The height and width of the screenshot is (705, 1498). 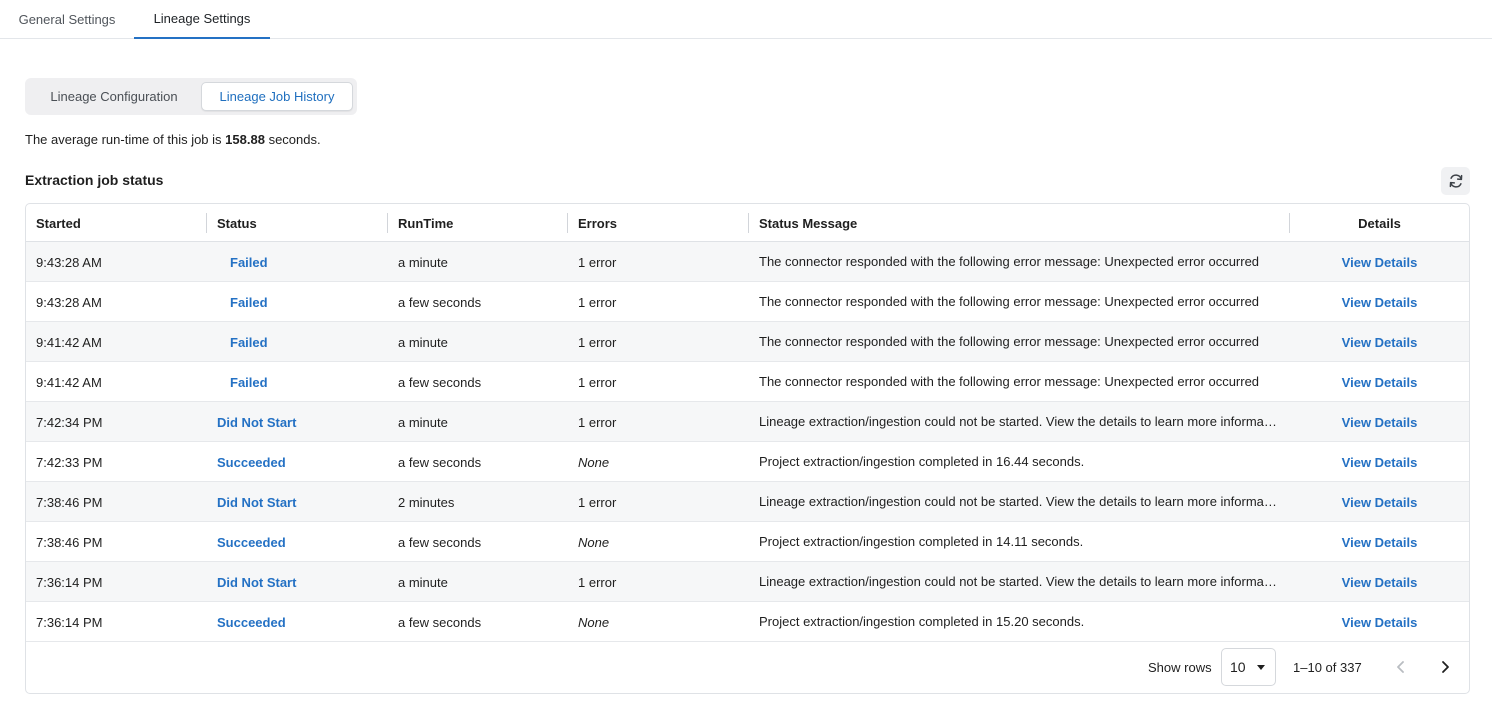 I want to click on cell-started: 7:42:33 PM, so click(x=69, y=462).